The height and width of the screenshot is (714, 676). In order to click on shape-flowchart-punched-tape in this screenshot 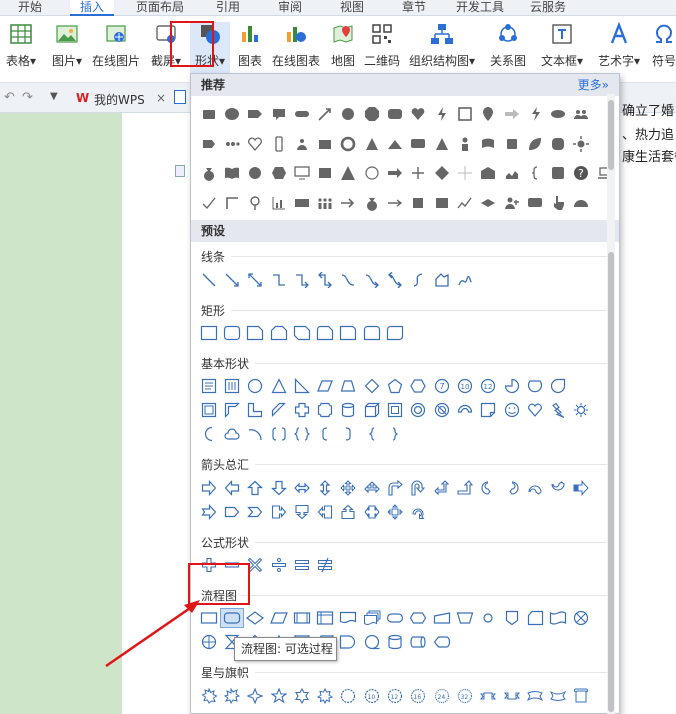, I will do `click(557, 618)`.